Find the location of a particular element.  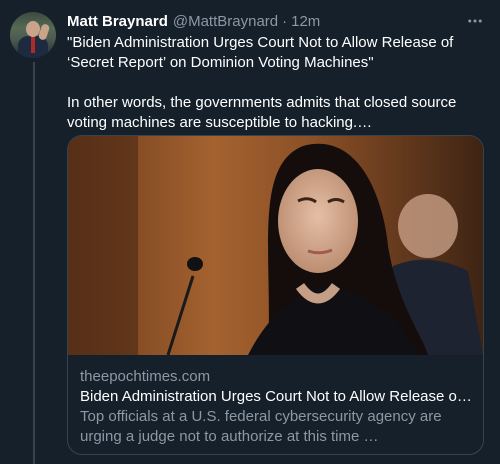

author-name: Matt Braynard is located at coordinates (117, 21).